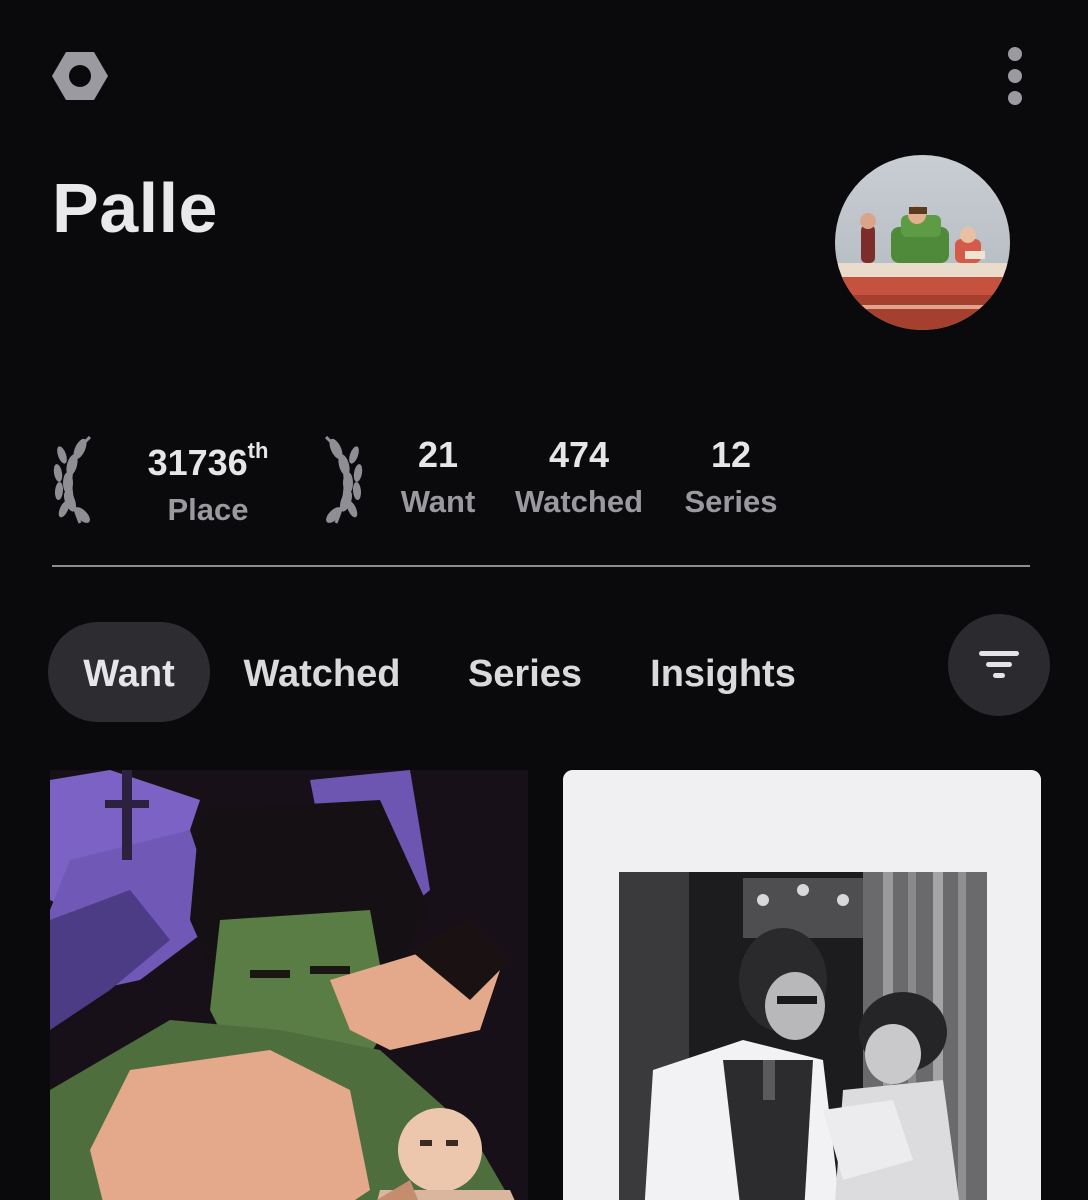 This screenshot has width=1088, height=1200. Describe the element at coordinates (208, 460) in the screenshot. I see `stat-place-value: 31736th` at that location.